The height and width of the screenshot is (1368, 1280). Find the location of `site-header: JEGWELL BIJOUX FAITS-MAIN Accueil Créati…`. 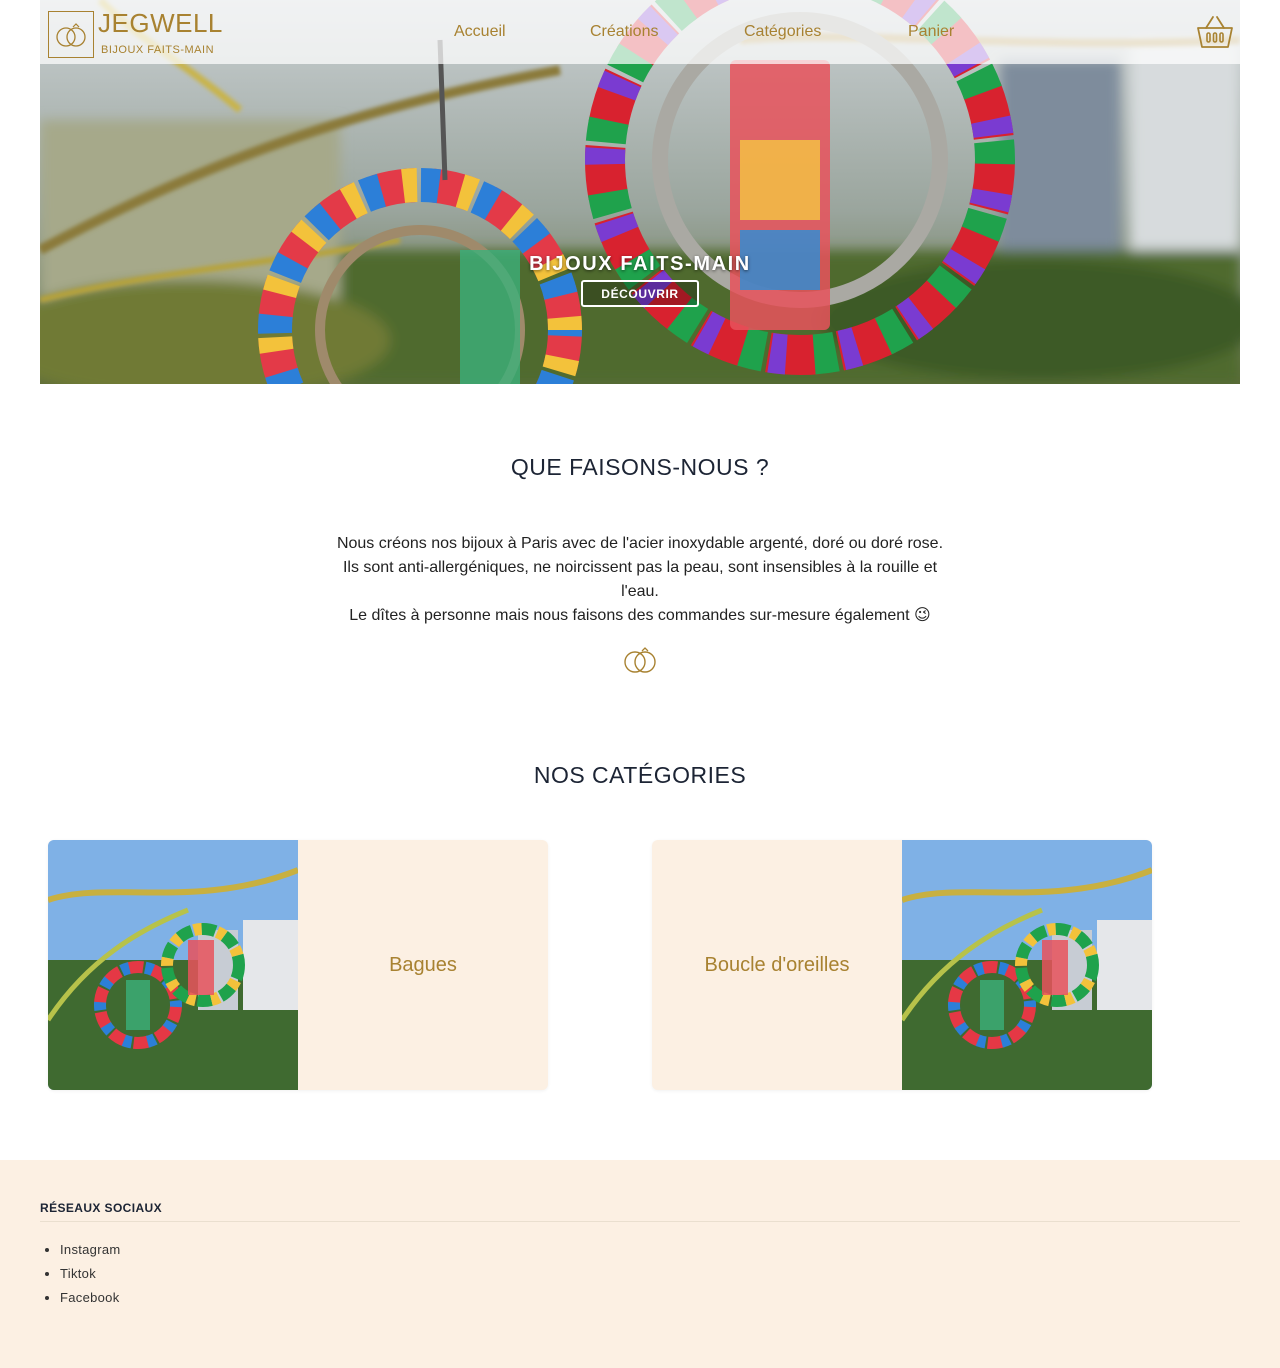

site-header: JEGWELL BIJOUX FAITS-MAIN Accueil Créati… is located at coordinates (640, 32).